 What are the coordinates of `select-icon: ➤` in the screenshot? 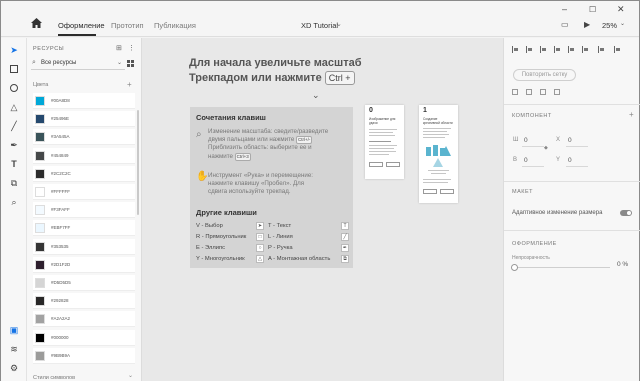 It's located at (14, 50).